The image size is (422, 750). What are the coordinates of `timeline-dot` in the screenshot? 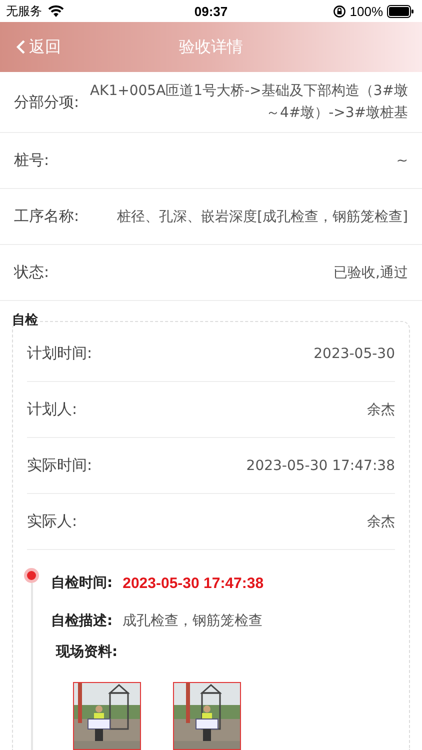 It's located at (31, 575).